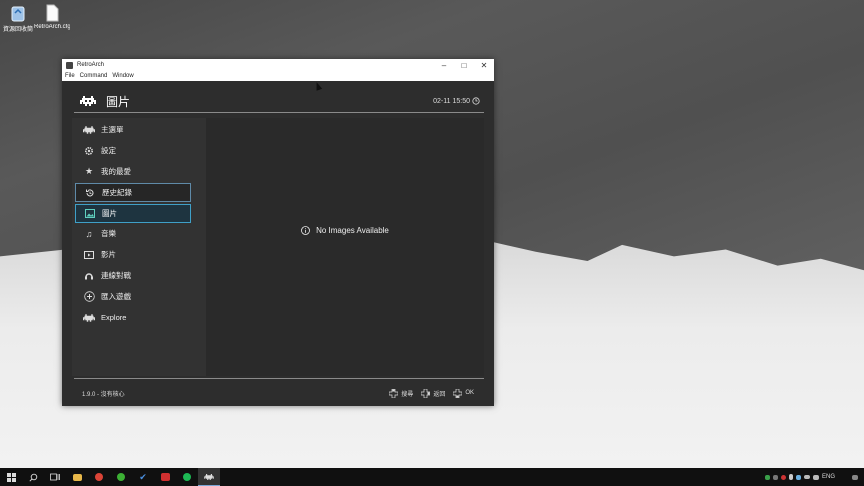  Describe the element at coordinates (91, 65) in the screenshot. I see `window-title: RetroArch` at that location.